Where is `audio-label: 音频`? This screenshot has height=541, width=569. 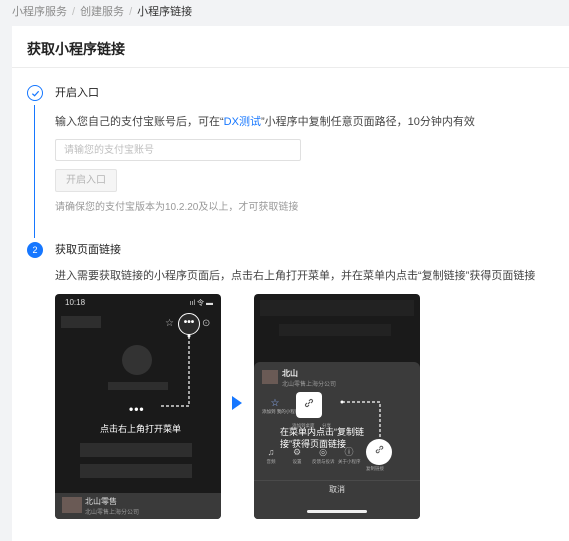
audio-label: 音频 is located at coordinates (271, 461).